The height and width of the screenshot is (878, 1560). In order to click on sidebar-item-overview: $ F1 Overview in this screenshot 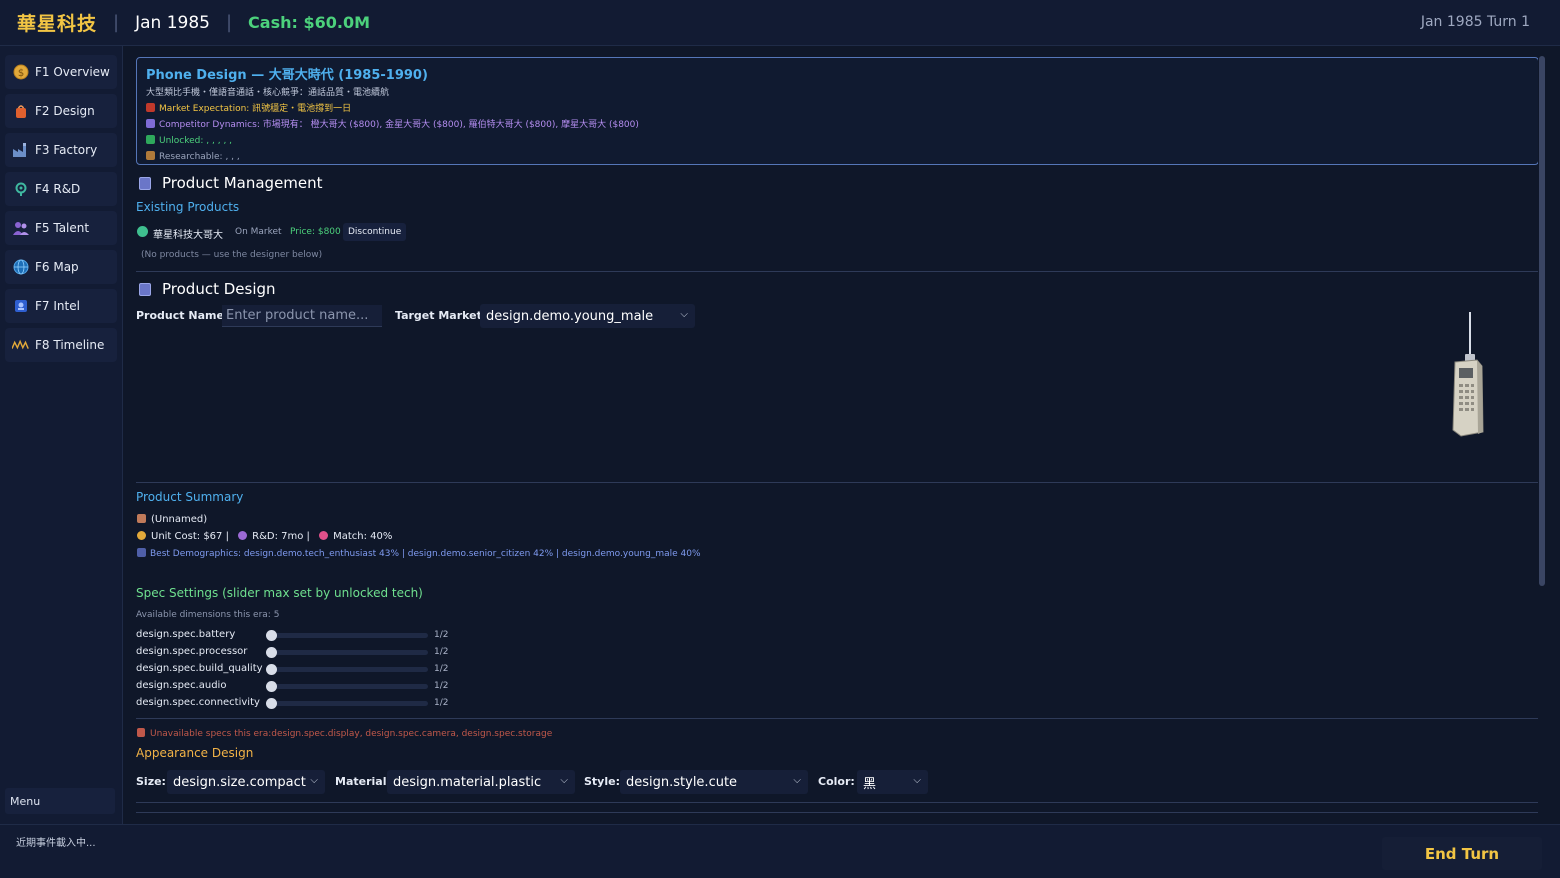, I will do `click(61, 72)`.